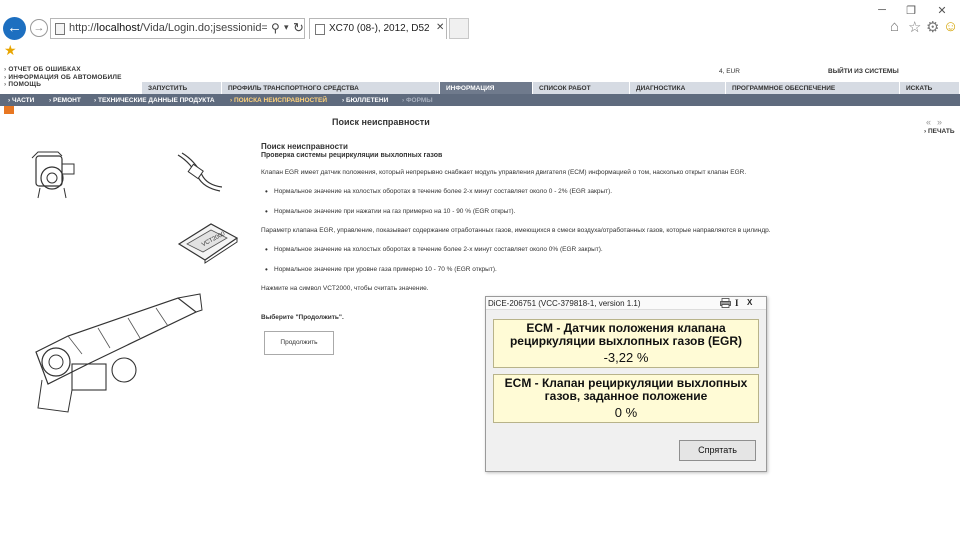  Describe the element at coordinates (882, 10) in the screenshot. I see `minimize-icon: ─` at that location.